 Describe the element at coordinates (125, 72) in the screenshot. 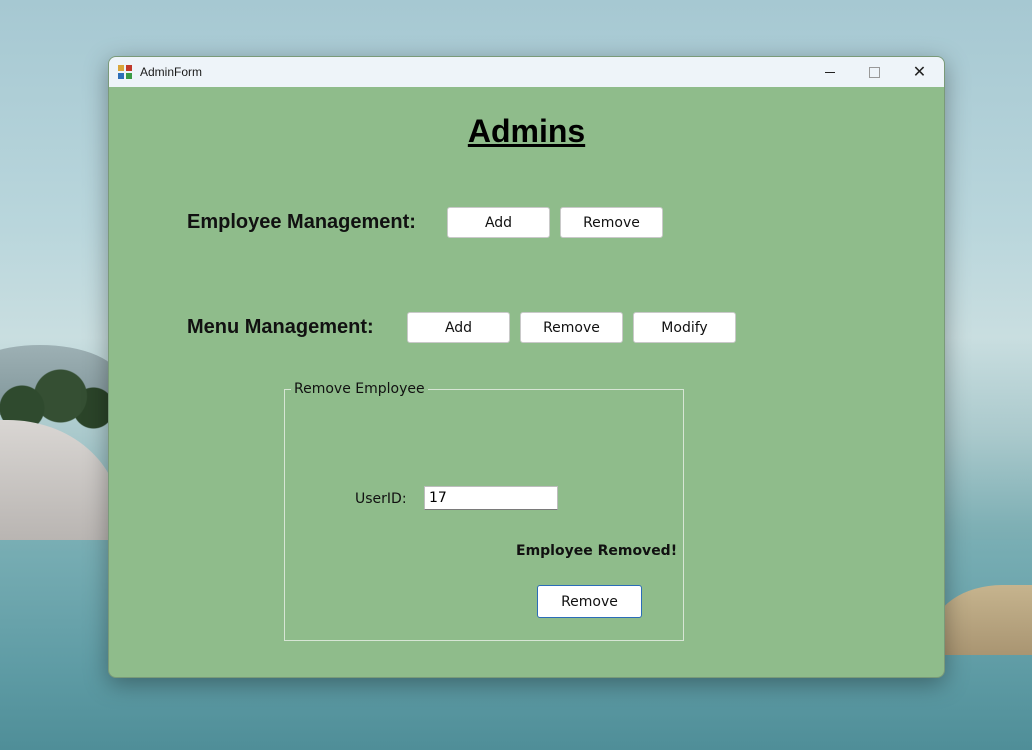

I see `windows-form-icon` at that location.